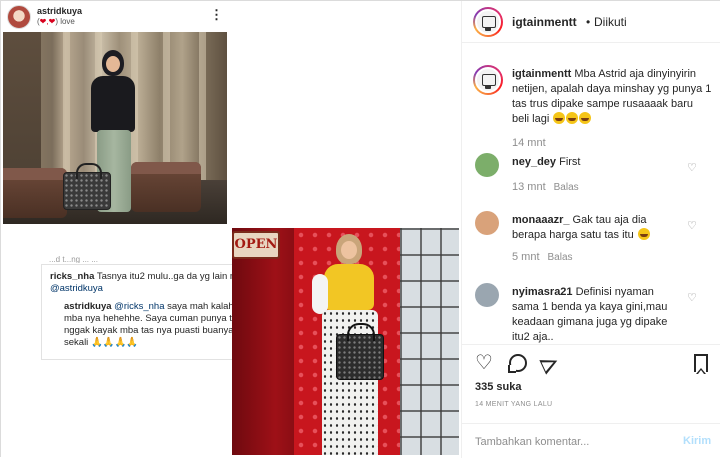 The image size is (720, 459). I want to click on hearts-icon: ❤,❤, so click(47, 21).